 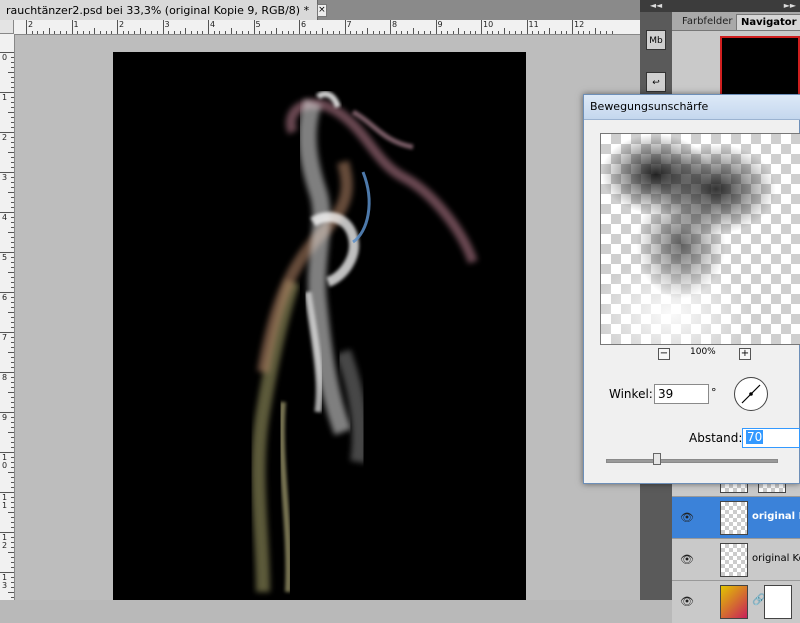 I want to click on ruler-number: 1 2, so click(x=5, y=541).